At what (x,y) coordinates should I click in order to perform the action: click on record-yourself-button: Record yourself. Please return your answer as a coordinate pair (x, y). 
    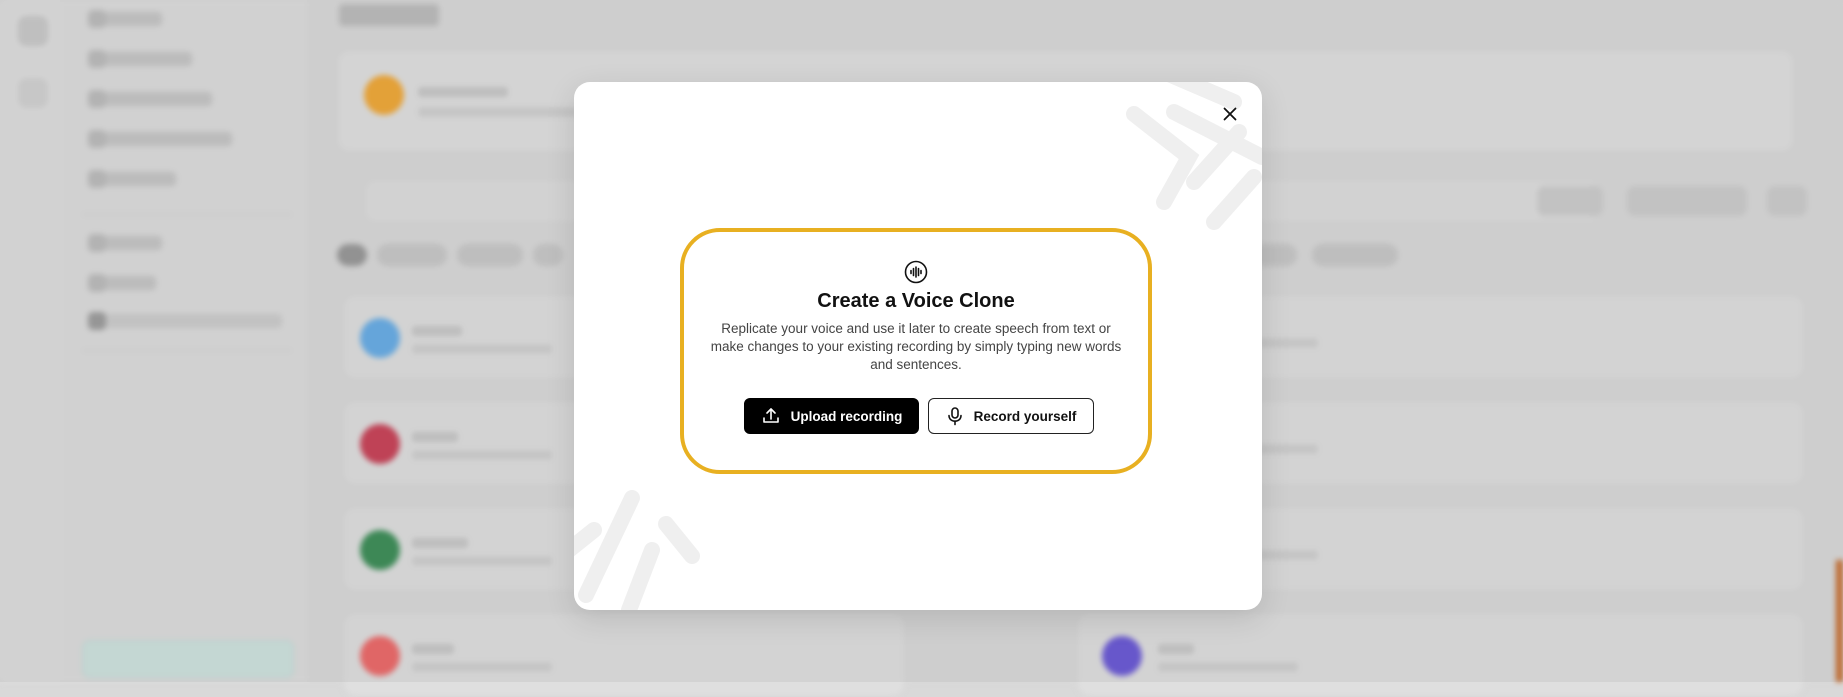
    Looking at the image, I should click on (1011, 416).